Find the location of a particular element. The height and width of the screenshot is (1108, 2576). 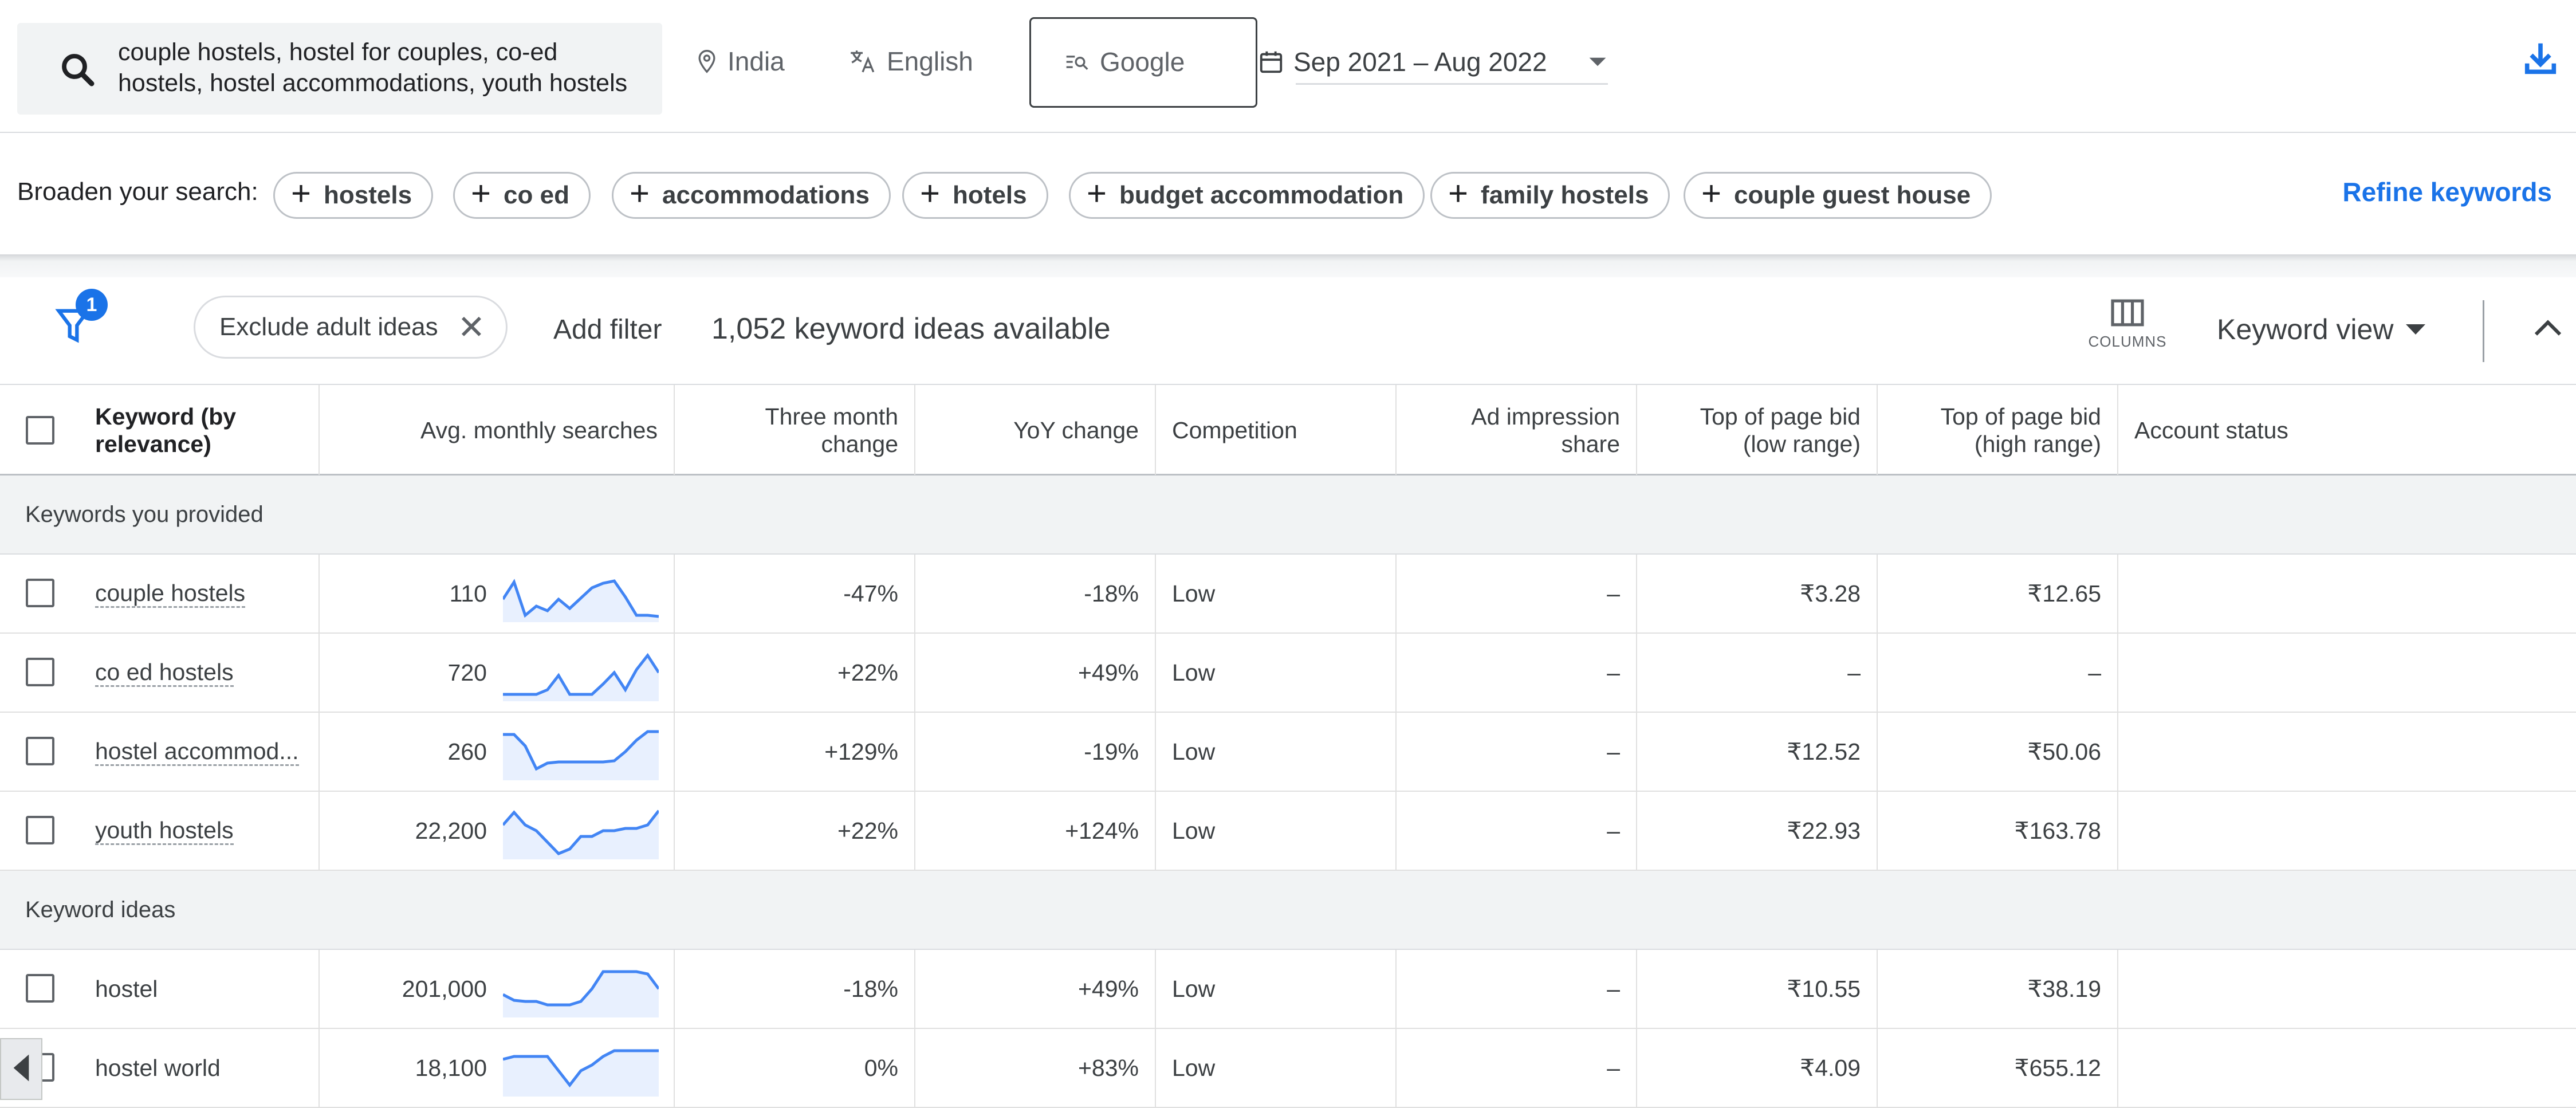

sparkline-area is located at coordinates (581, 994).